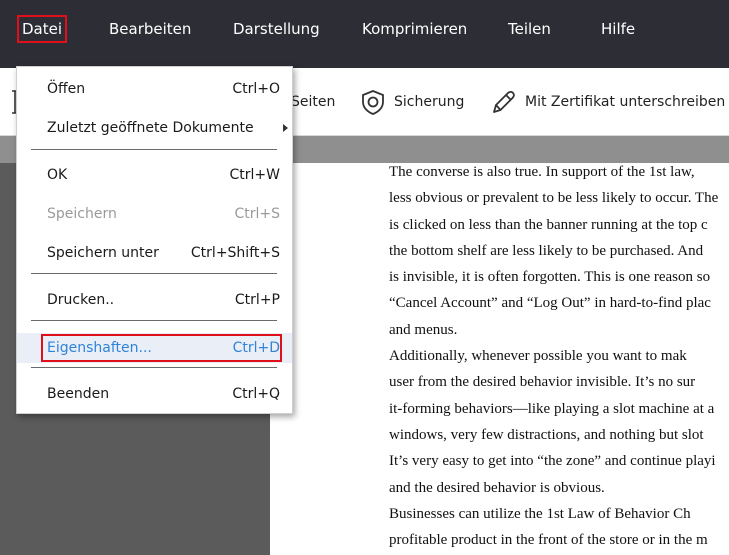  I want to click on menu-hilfe: Hilfe, so click(618, 29).